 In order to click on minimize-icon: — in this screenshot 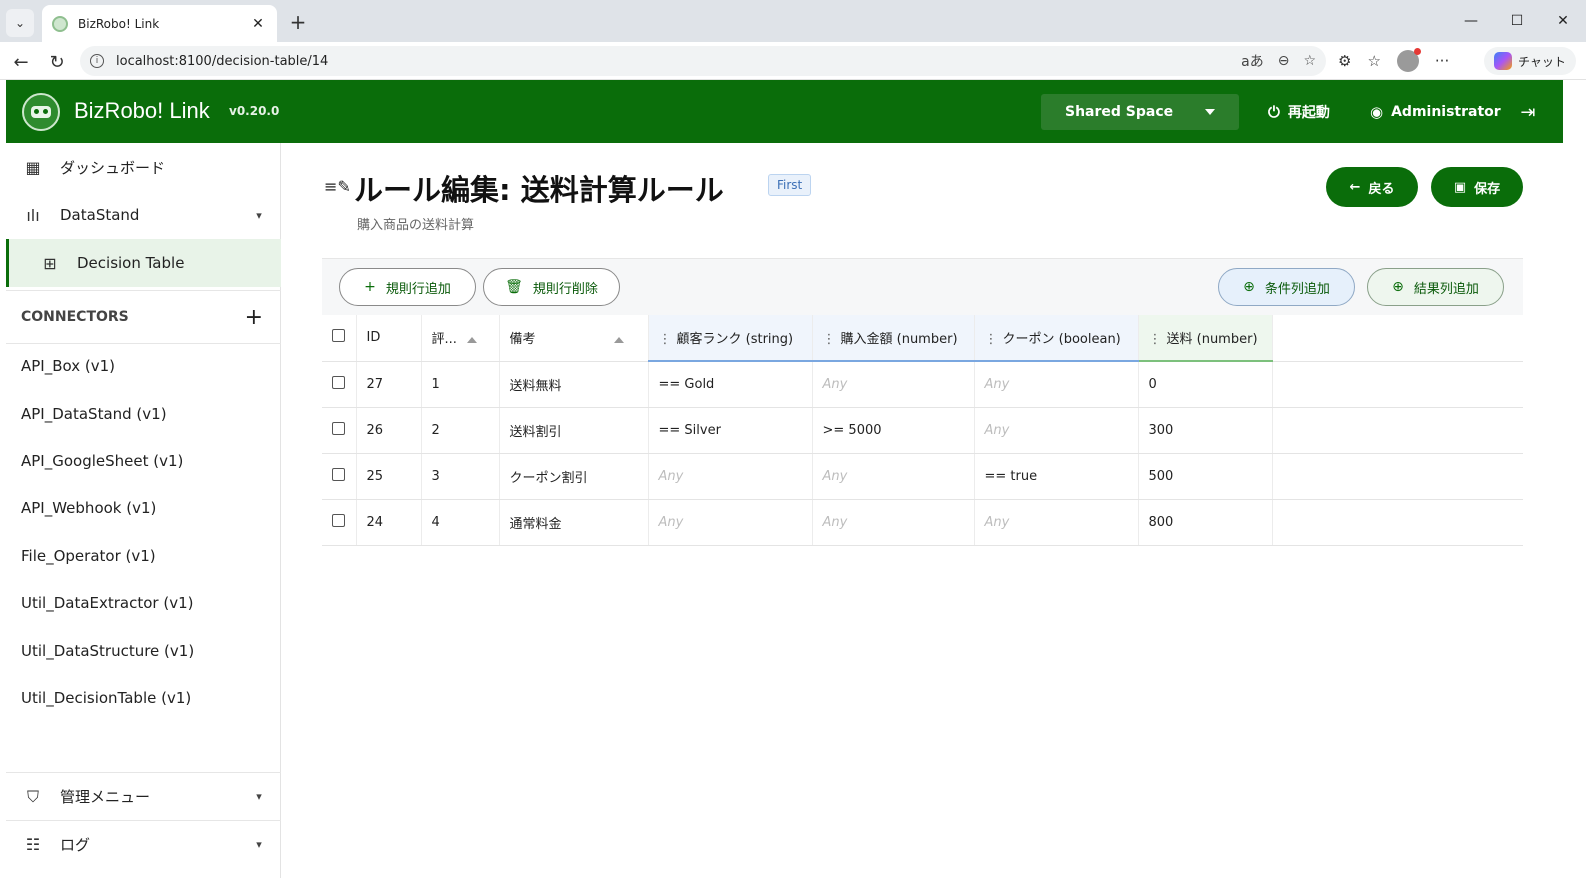, I will do `click(1471, 21)`.